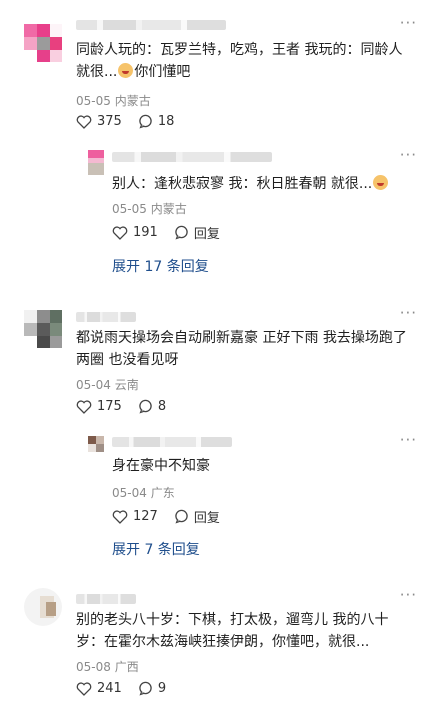  Describe the element at coordinates (168, 209) in the screenshot. I see `reply-location: 内蒙古` at that location.